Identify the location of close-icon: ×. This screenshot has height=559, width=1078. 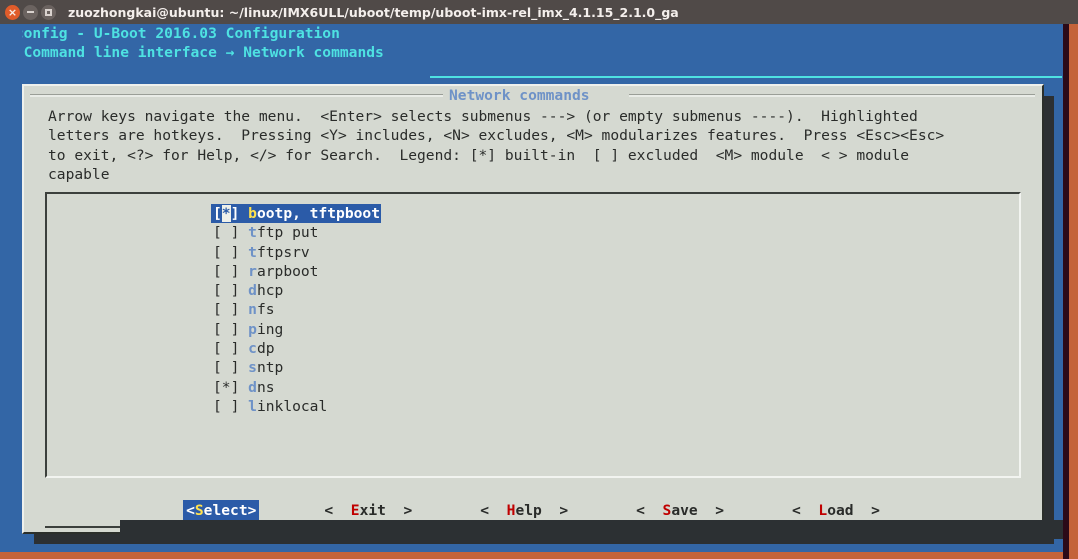
(12, 12).